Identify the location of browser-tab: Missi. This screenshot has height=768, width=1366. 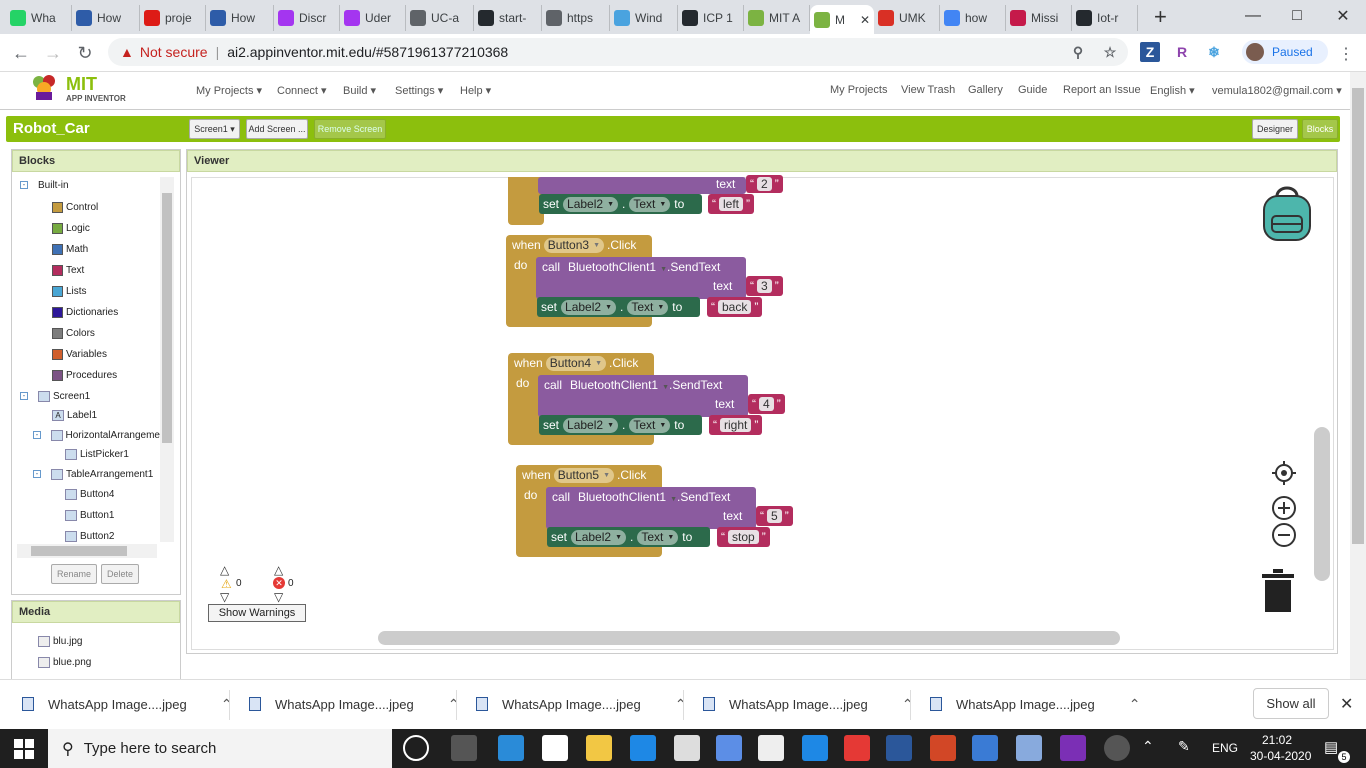
(1039, 18).